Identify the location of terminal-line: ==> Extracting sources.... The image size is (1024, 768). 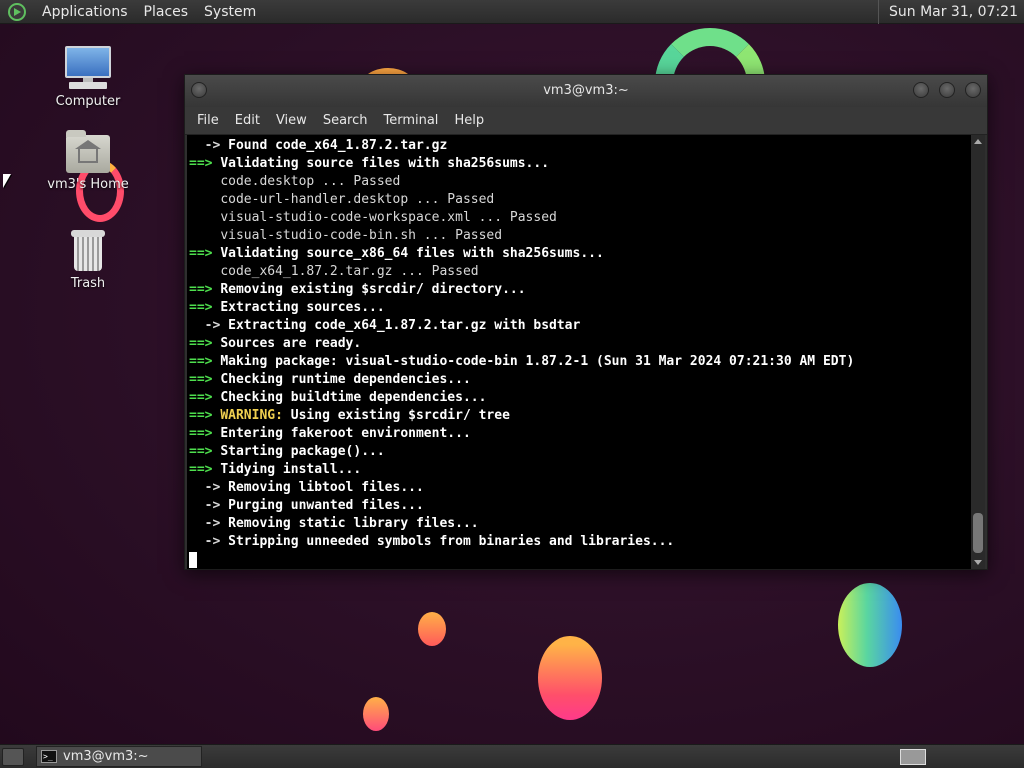
(581, 308).